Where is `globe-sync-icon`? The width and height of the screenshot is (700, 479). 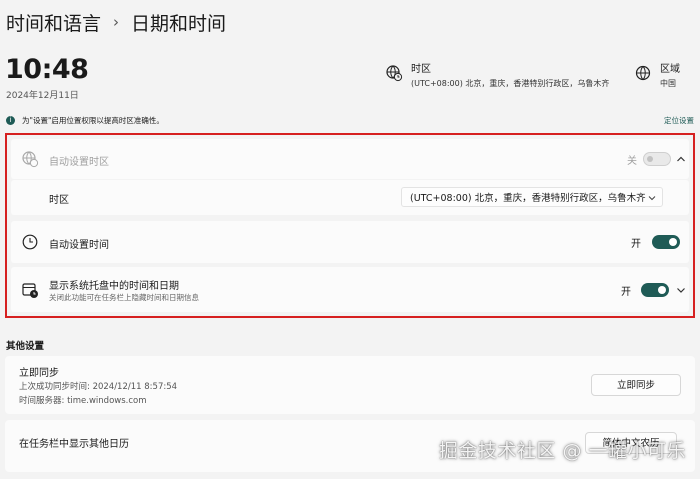
globe-sync-icon is located at coordinates (30, 159).